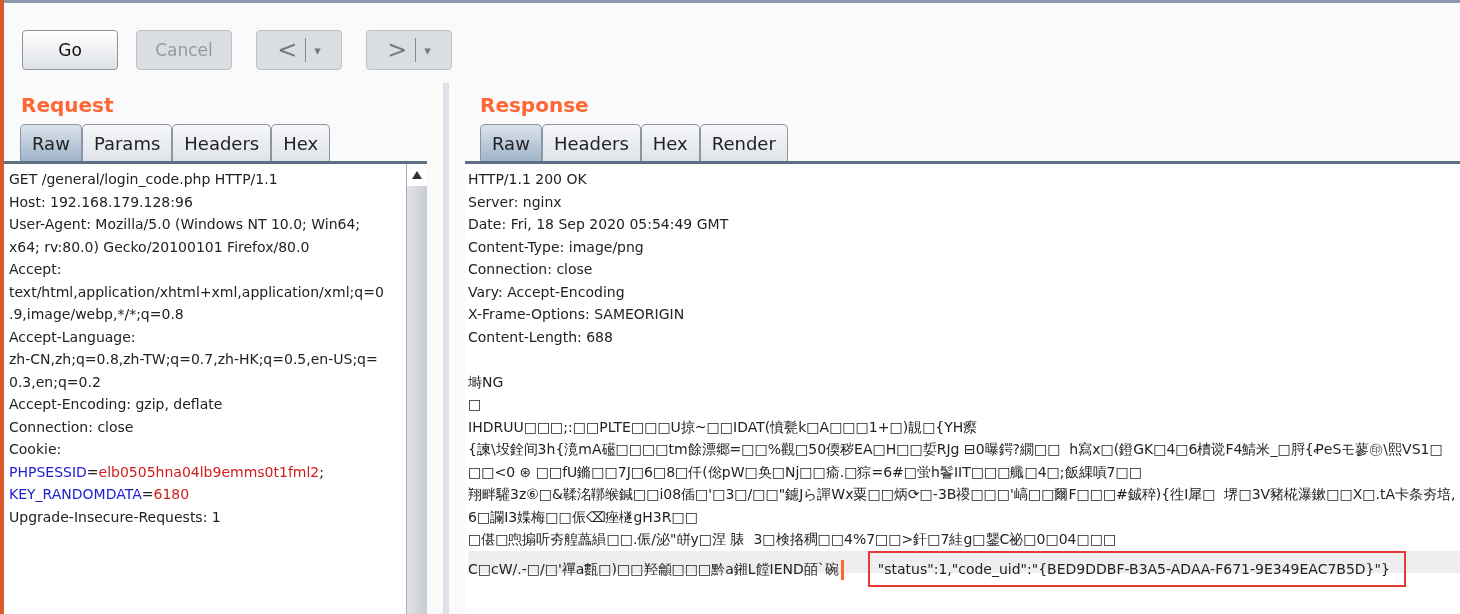 The width and height of the screenshot is (1460, 614). I want to click on request-line: .9,image/webp,*/*;q=0.8, so click(97, 314).